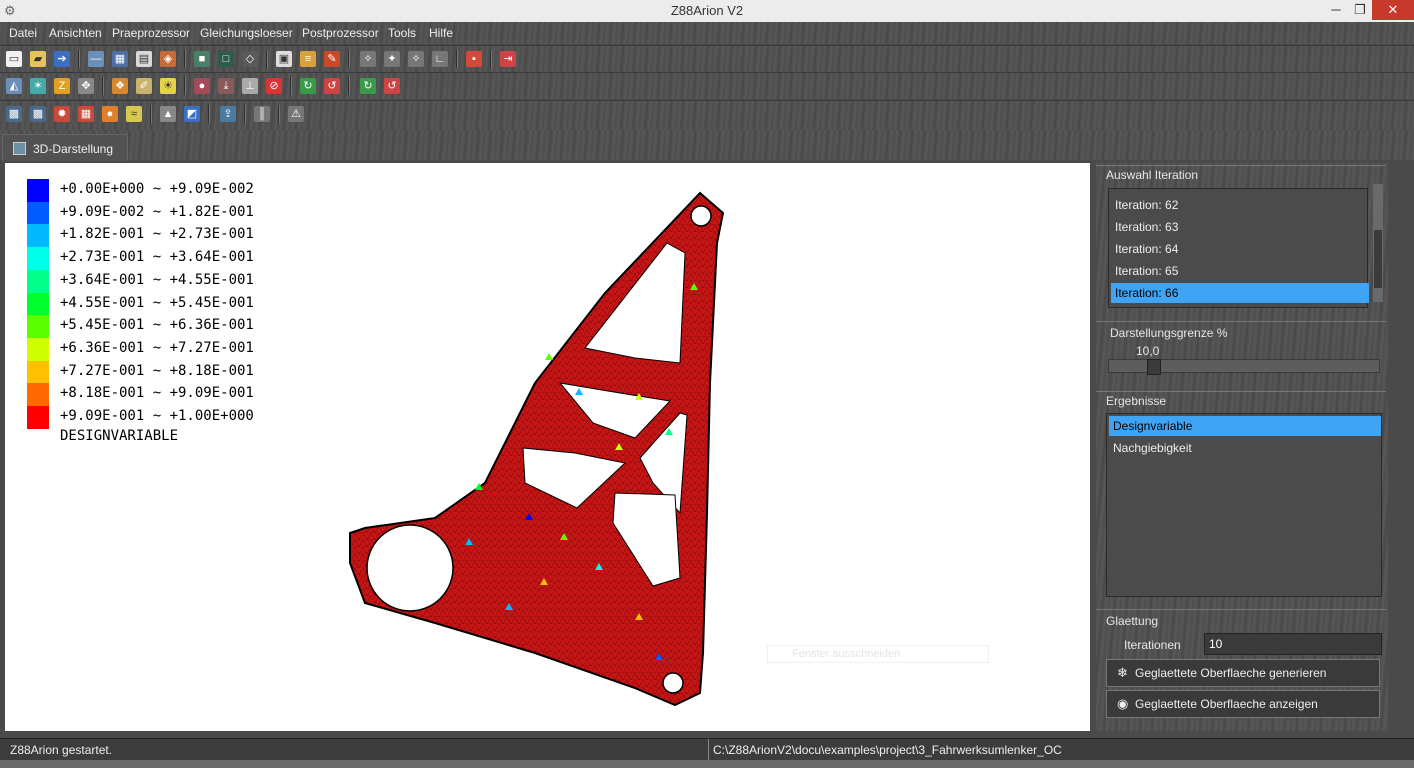 The width and height of the screenshot is (1414, 768). Describe the element at coordinates (96, 59) in the screenshot. I see `line-element-icon: ―` at that location.